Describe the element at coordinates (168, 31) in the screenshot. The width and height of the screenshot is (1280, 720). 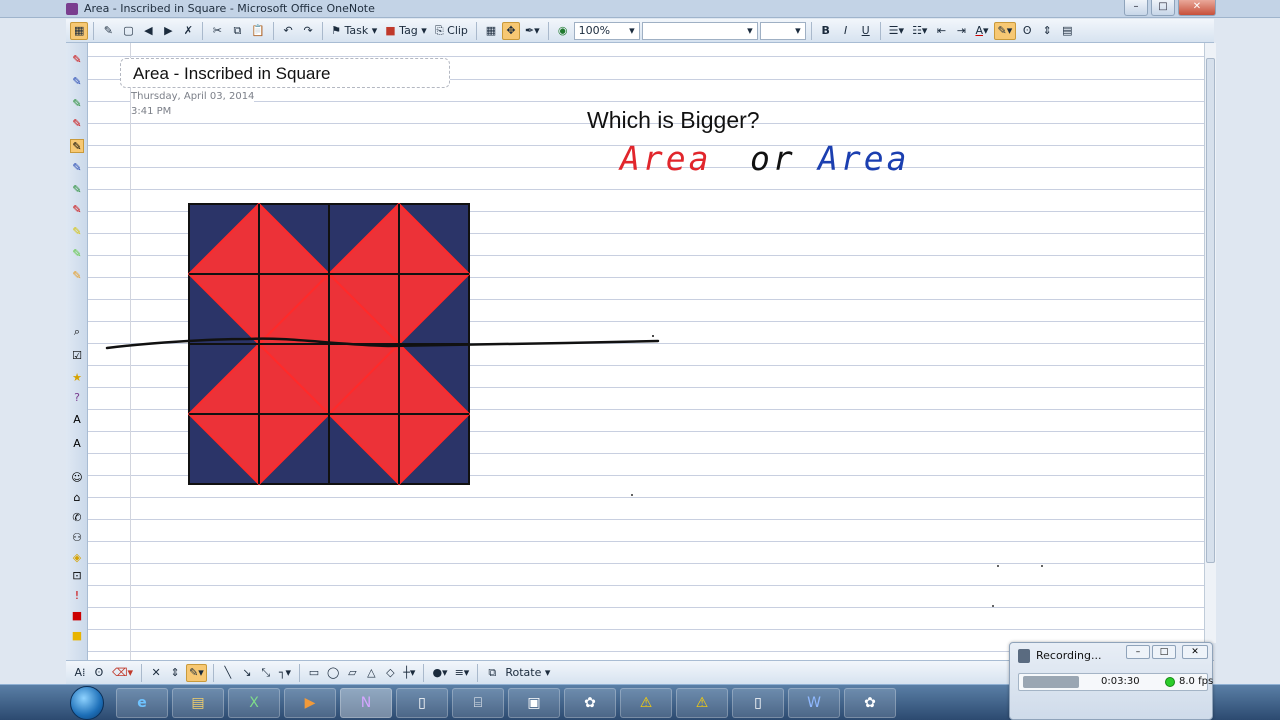
I see `forward-icon: ▶` at that location.